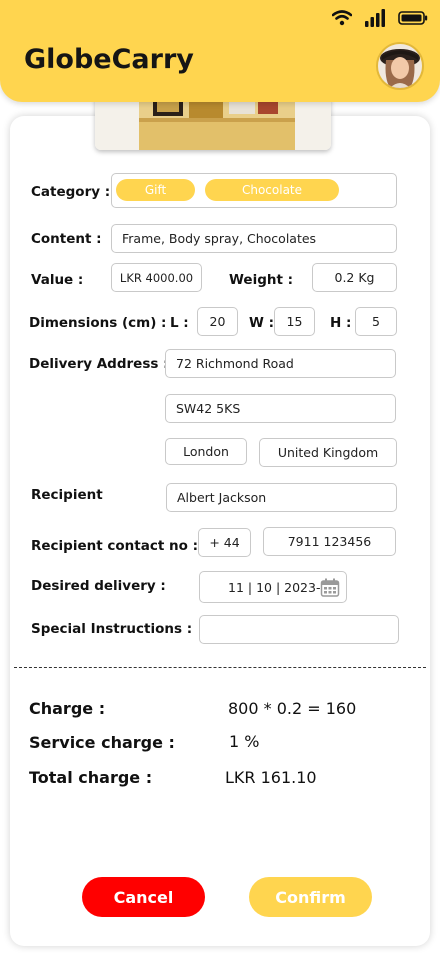  I want to click on status-bar, so click(380, 18).